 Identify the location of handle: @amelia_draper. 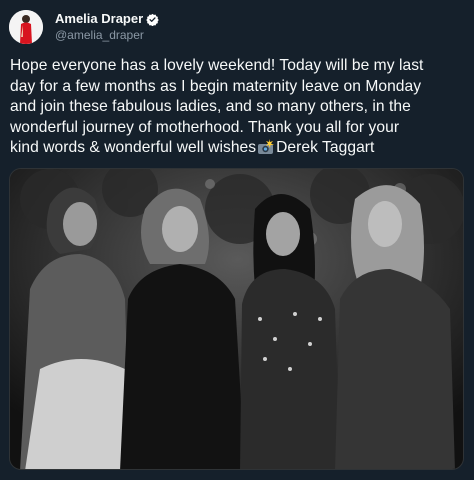
(107, 35).